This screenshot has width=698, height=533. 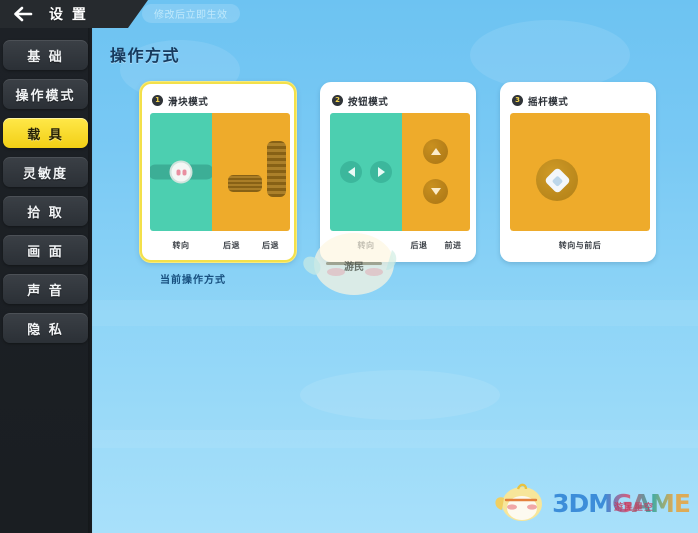 I want to click on joystick-pad-icon, so click(x=557, y=180).